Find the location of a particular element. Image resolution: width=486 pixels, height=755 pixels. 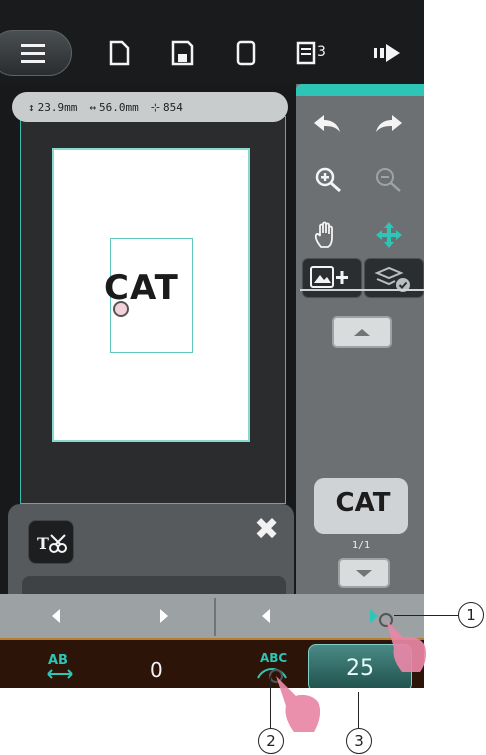

design-info-bar: ↕ 23.9mm ↔ 56.0mm ⊹ 854 is located at coordinates (150, 107).